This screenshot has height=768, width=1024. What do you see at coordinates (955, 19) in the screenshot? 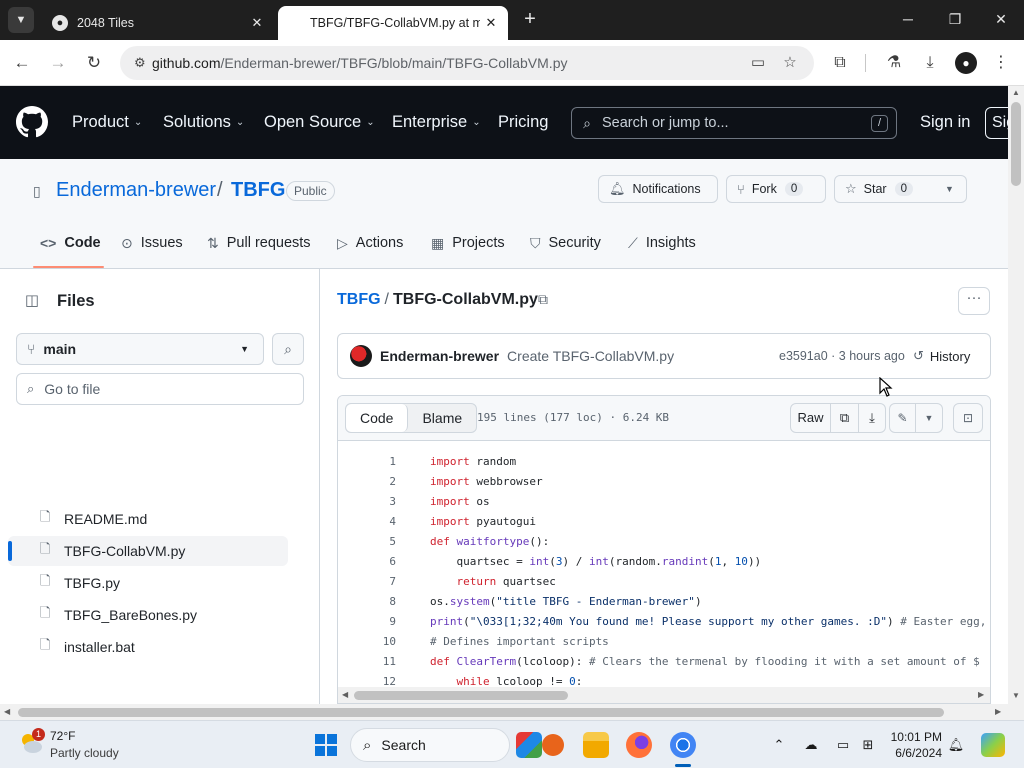
I see `restore-icon: ❐` at bounding box center [955, 19].